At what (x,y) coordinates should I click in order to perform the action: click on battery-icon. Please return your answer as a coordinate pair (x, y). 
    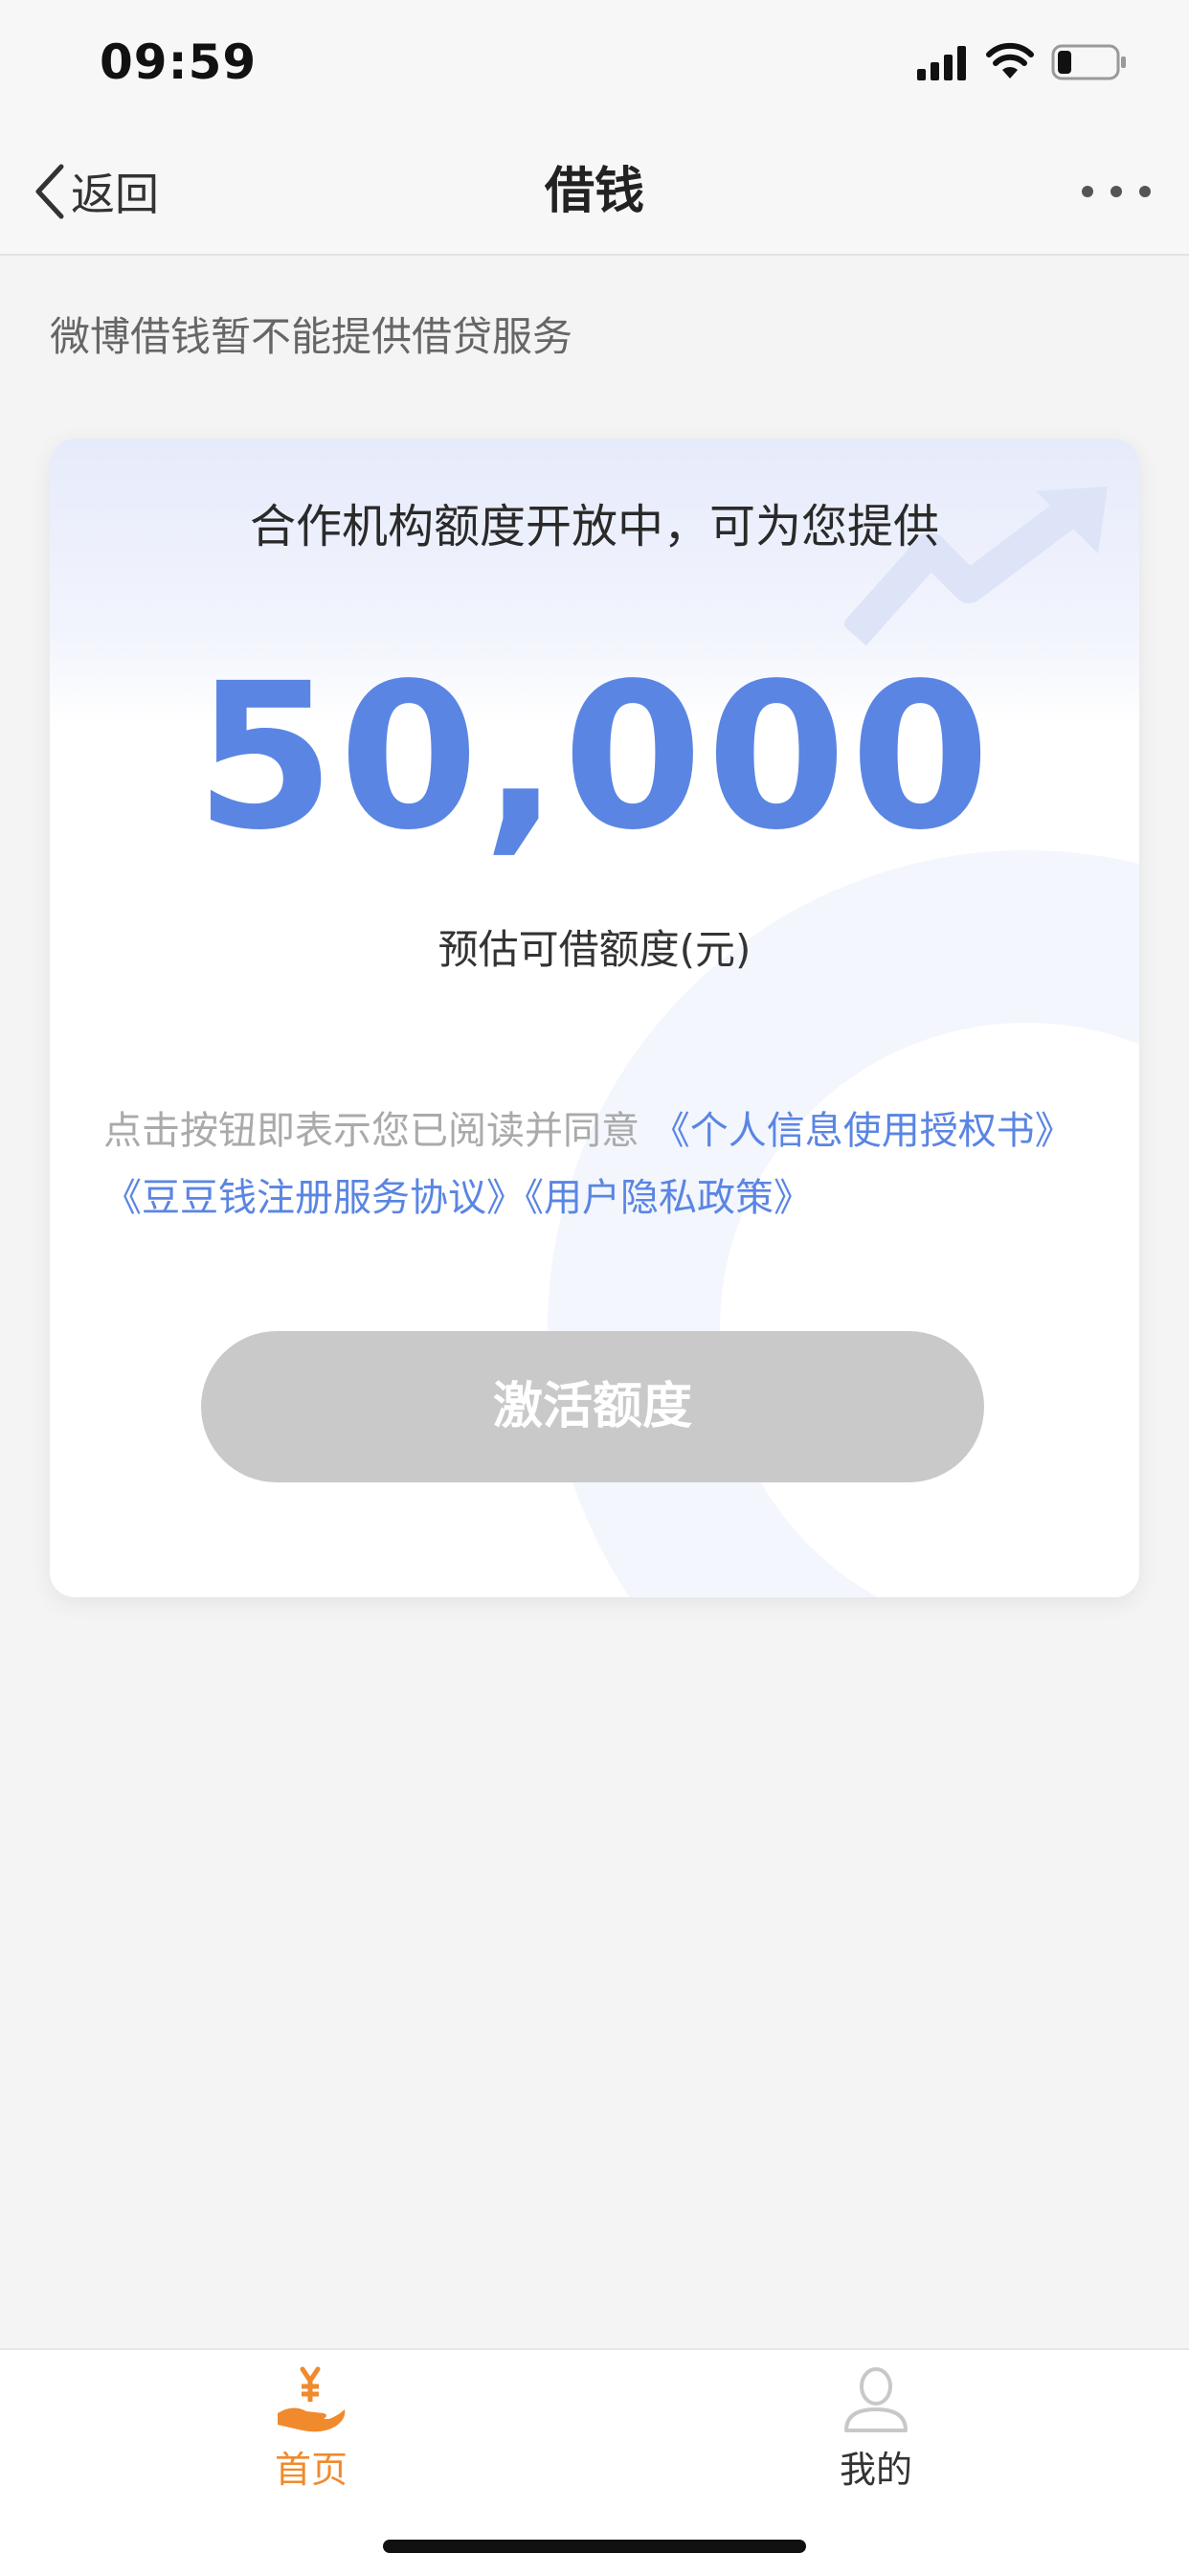
    Looking at the image, I should click on (1088, 62).